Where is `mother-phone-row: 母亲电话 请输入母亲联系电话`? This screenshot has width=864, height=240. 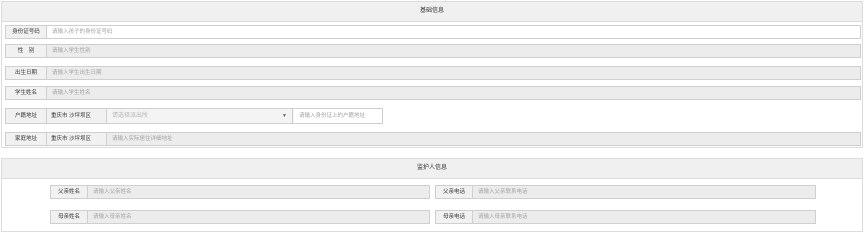 mother-phone-row: 母亲电话 请输入母亲联系电话 is located at coordinates (625, 217).